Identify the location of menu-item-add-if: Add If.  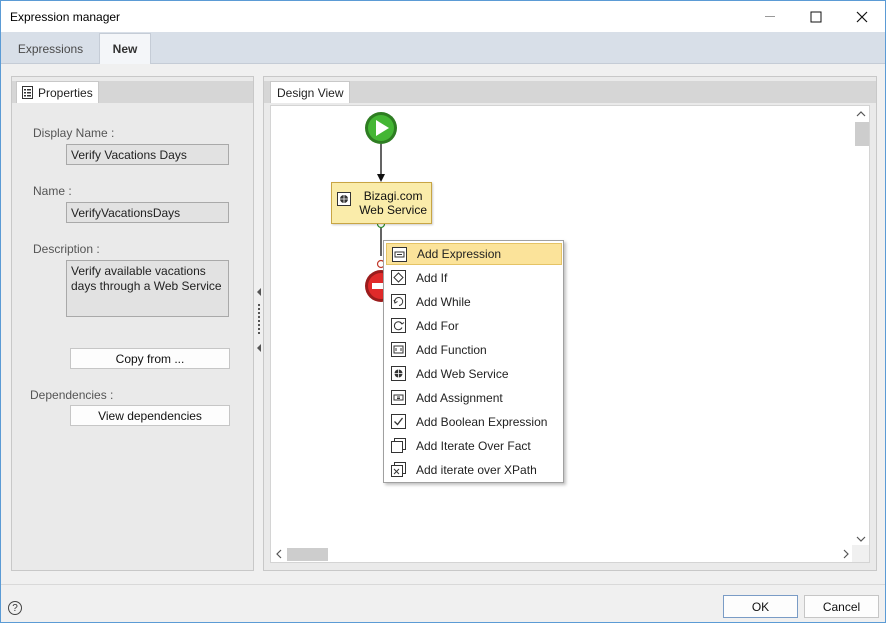
(474, 278).